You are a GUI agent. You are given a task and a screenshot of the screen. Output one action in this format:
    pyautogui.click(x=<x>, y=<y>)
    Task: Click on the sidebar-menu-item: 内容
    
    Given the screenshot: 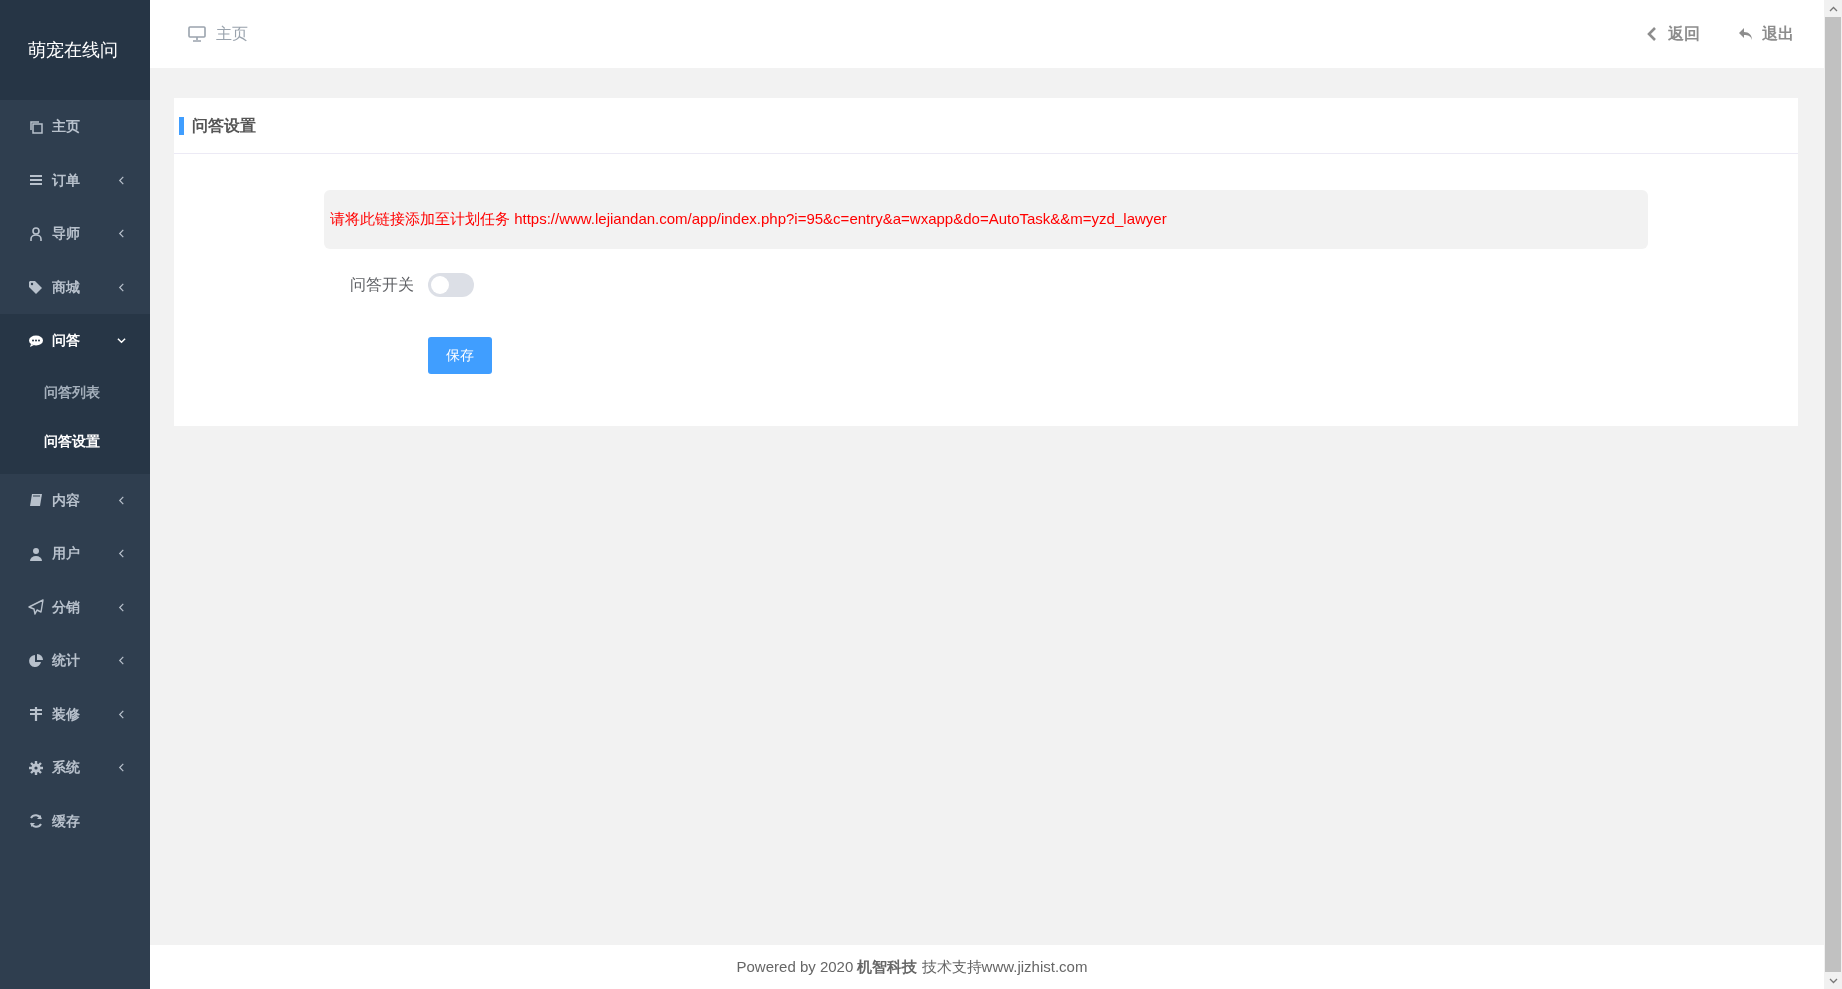 What is the action you would take?
    pyautogui.click(x=75, y=500)
    